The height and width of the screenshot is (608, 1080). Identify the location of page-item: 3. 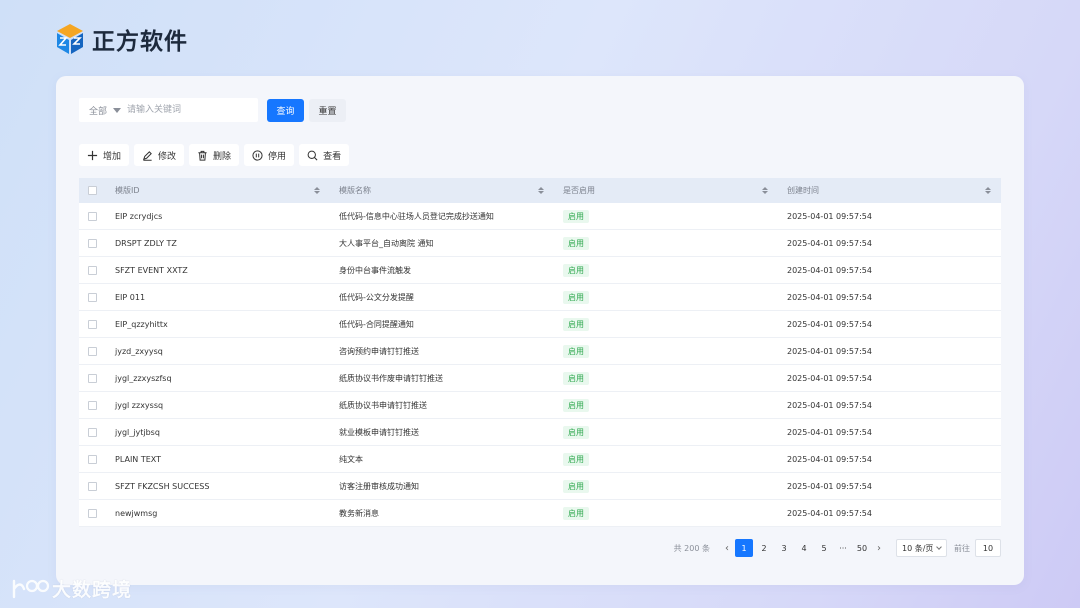
(784, 548).